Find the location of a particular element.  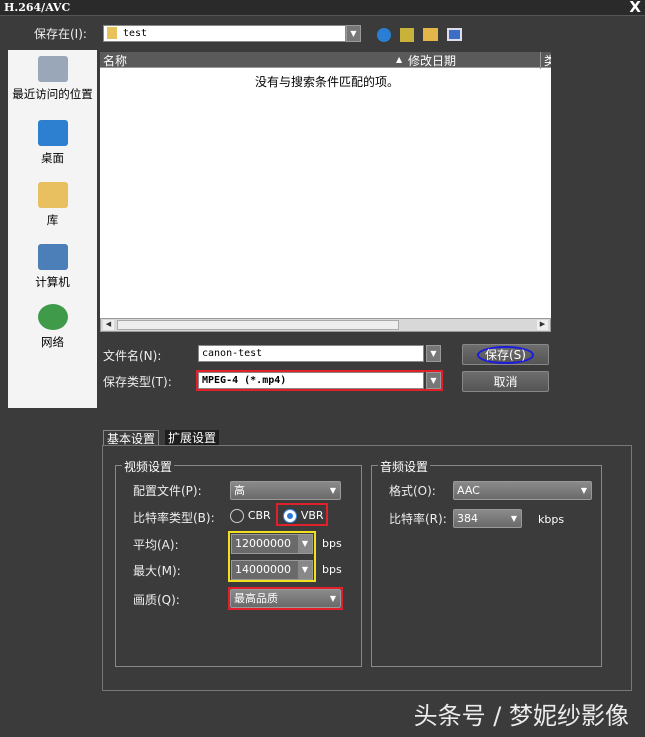

title-bar: H.264/AVC X is located at coordinates (322, 8).